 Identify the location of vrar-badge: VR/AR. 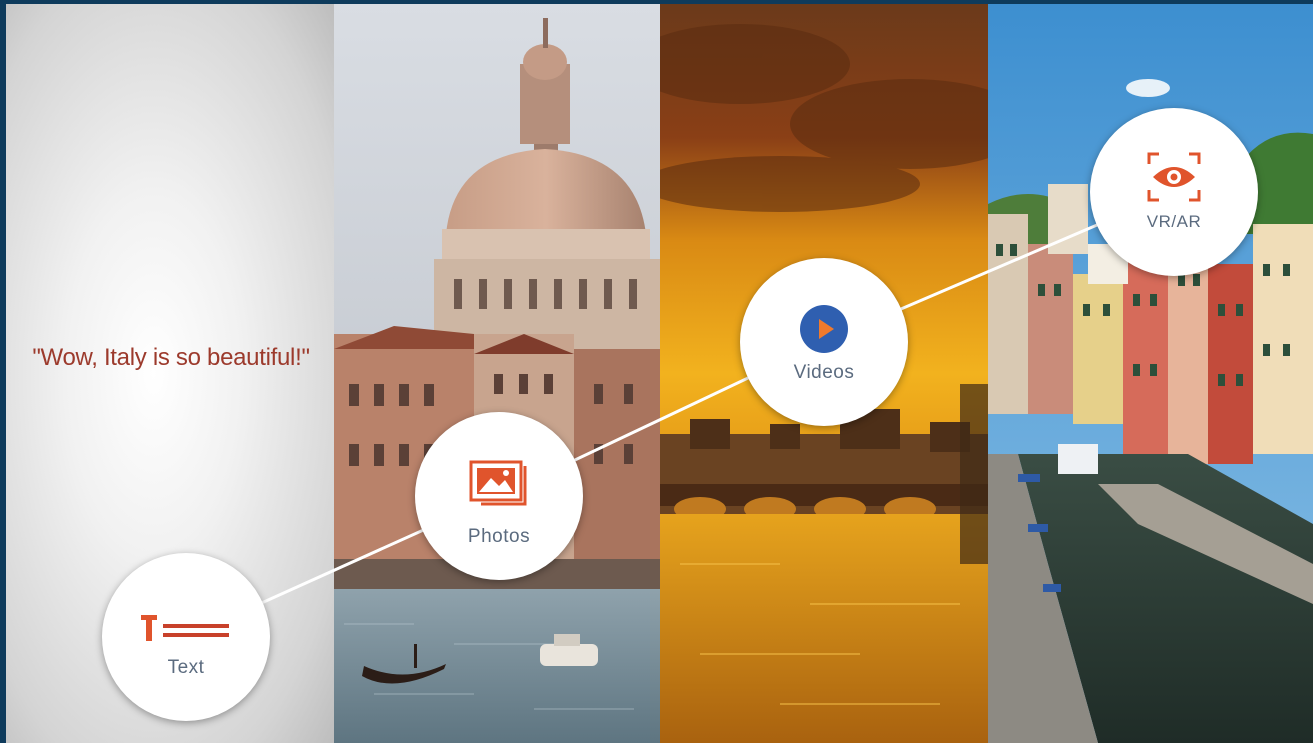
(1174, 192).